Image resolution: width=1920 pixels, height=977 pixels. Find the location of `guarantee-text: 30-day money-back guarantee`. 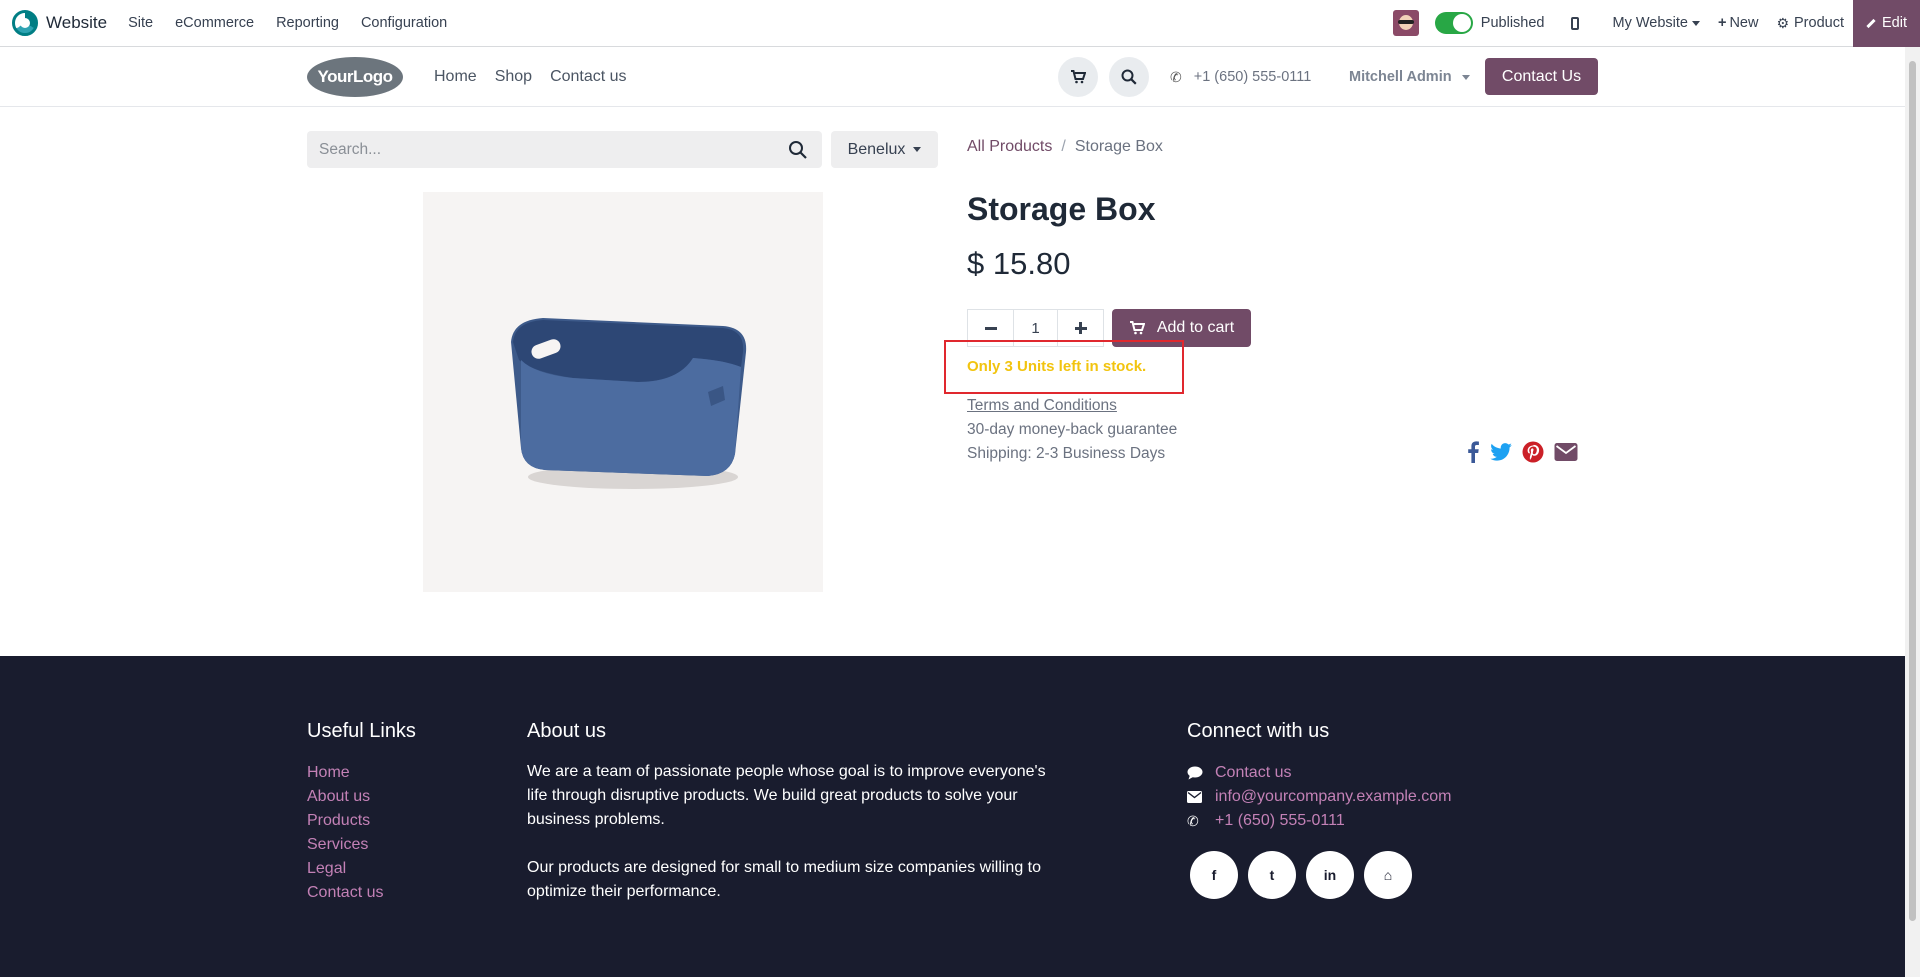

guarantee-text: 30-day money-back guarantee is located at coordinates (1072, 429).